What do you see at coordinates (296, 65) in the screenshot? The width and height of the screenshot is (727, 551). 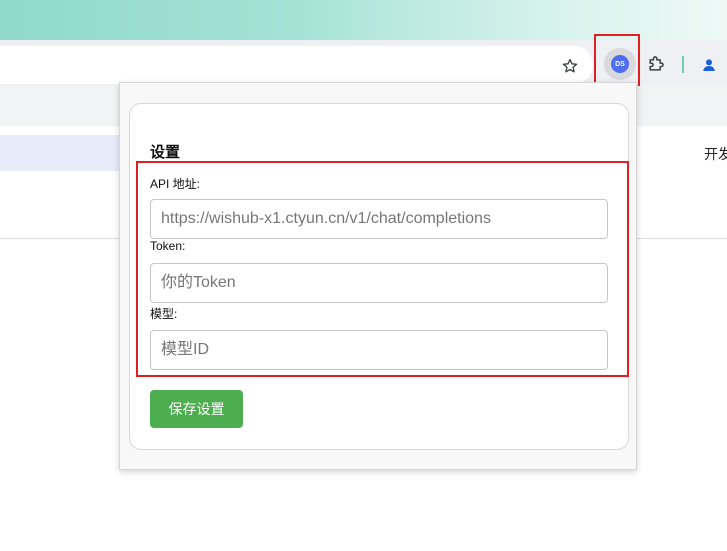 I see `address-bar` at bounding box center [296, 65].